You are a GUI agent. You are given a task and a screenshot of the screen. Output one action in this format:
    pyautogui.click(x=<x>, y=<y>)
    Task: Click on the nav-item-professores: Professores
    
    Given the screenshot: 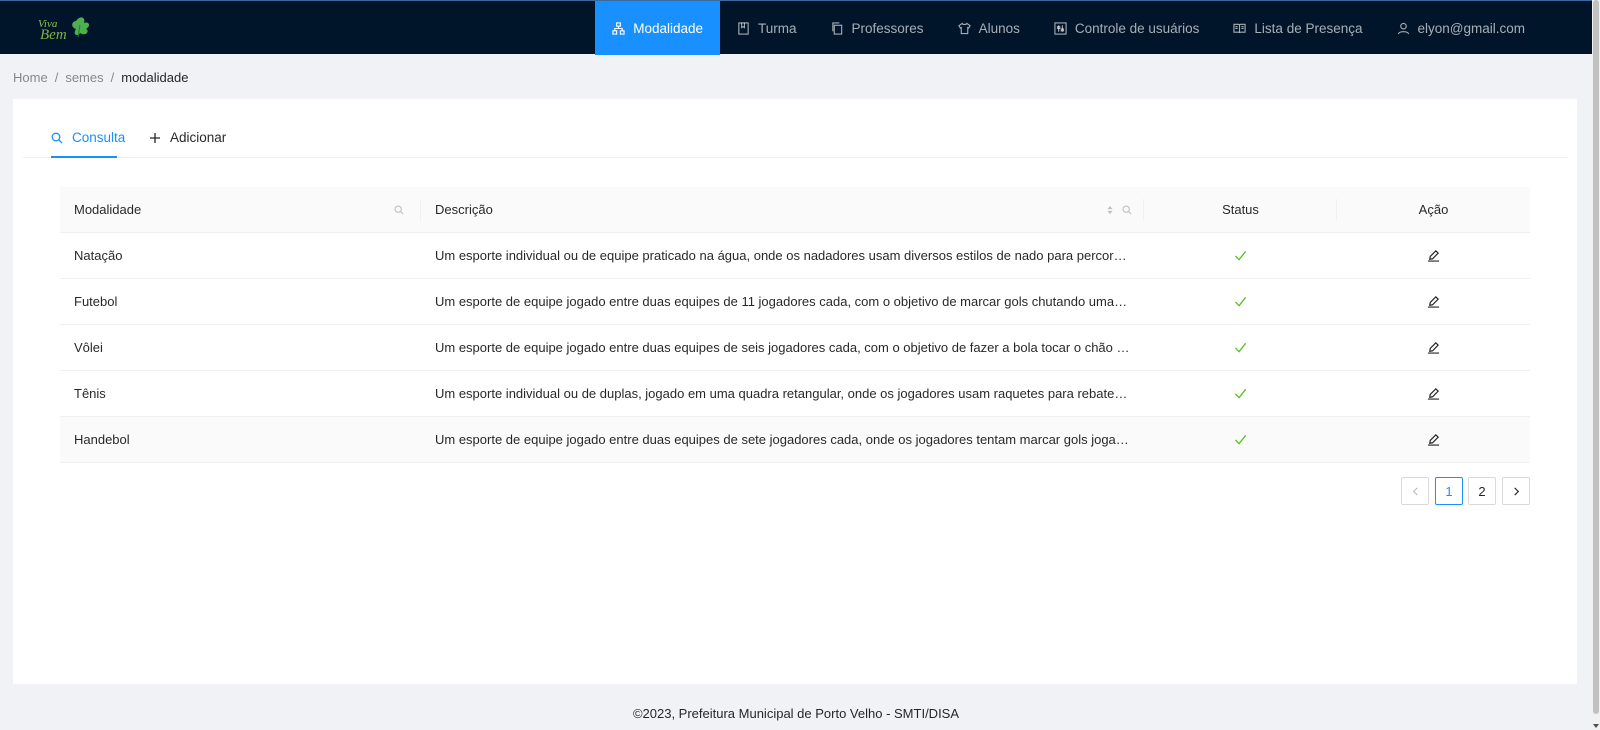 What is the action you would take?
    pyautogui.click(x=877, y=28)
    